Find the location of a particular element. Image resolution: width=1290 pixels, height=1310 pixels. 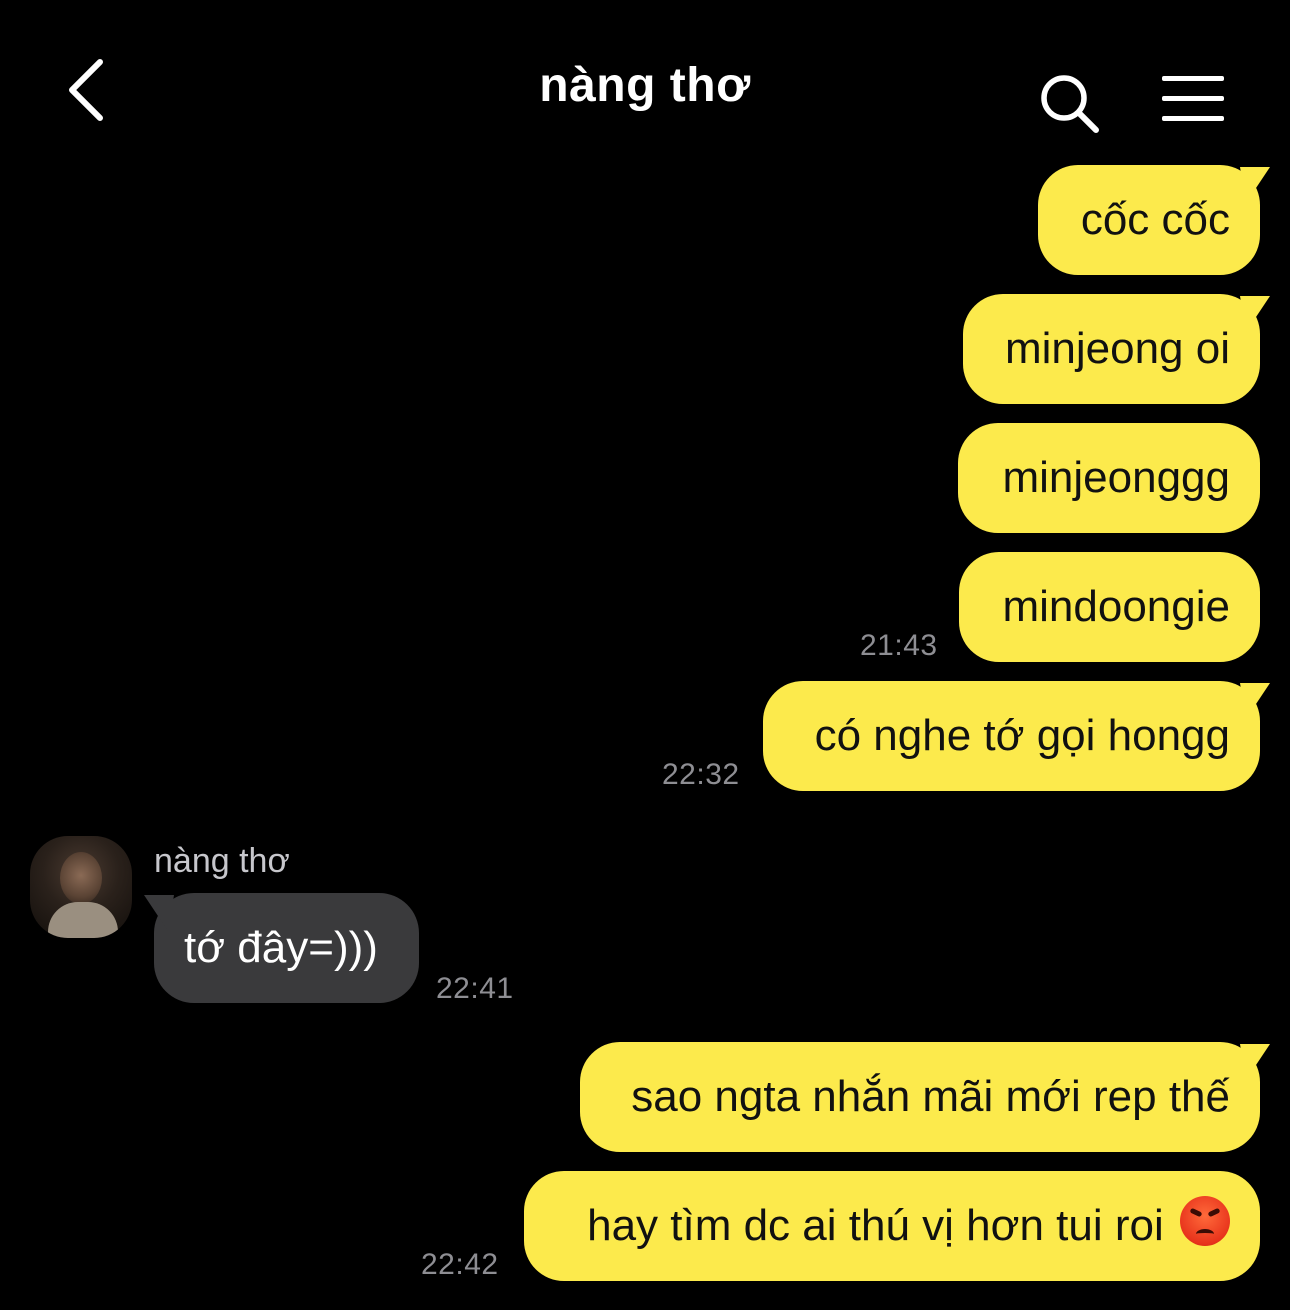

message-text: sao ngta nhắn mãi mới rep thế is located at coordinates (930, 1096).